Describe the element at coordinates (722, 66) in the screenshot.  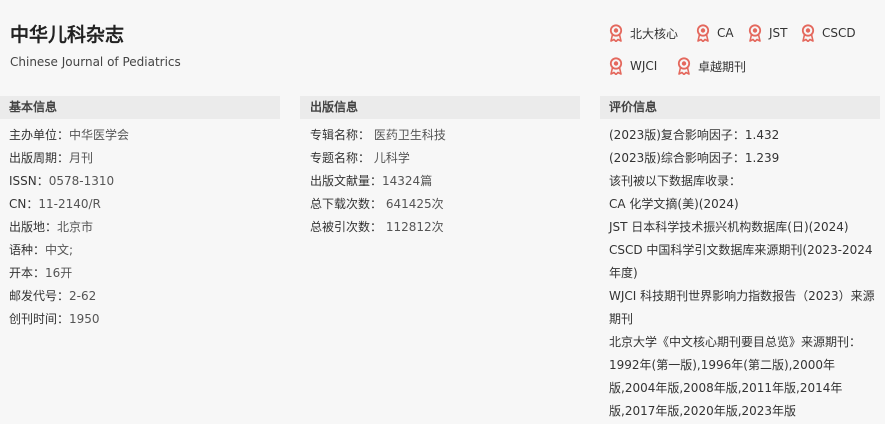
I see `badge-label: 卓越期刊` at that location.